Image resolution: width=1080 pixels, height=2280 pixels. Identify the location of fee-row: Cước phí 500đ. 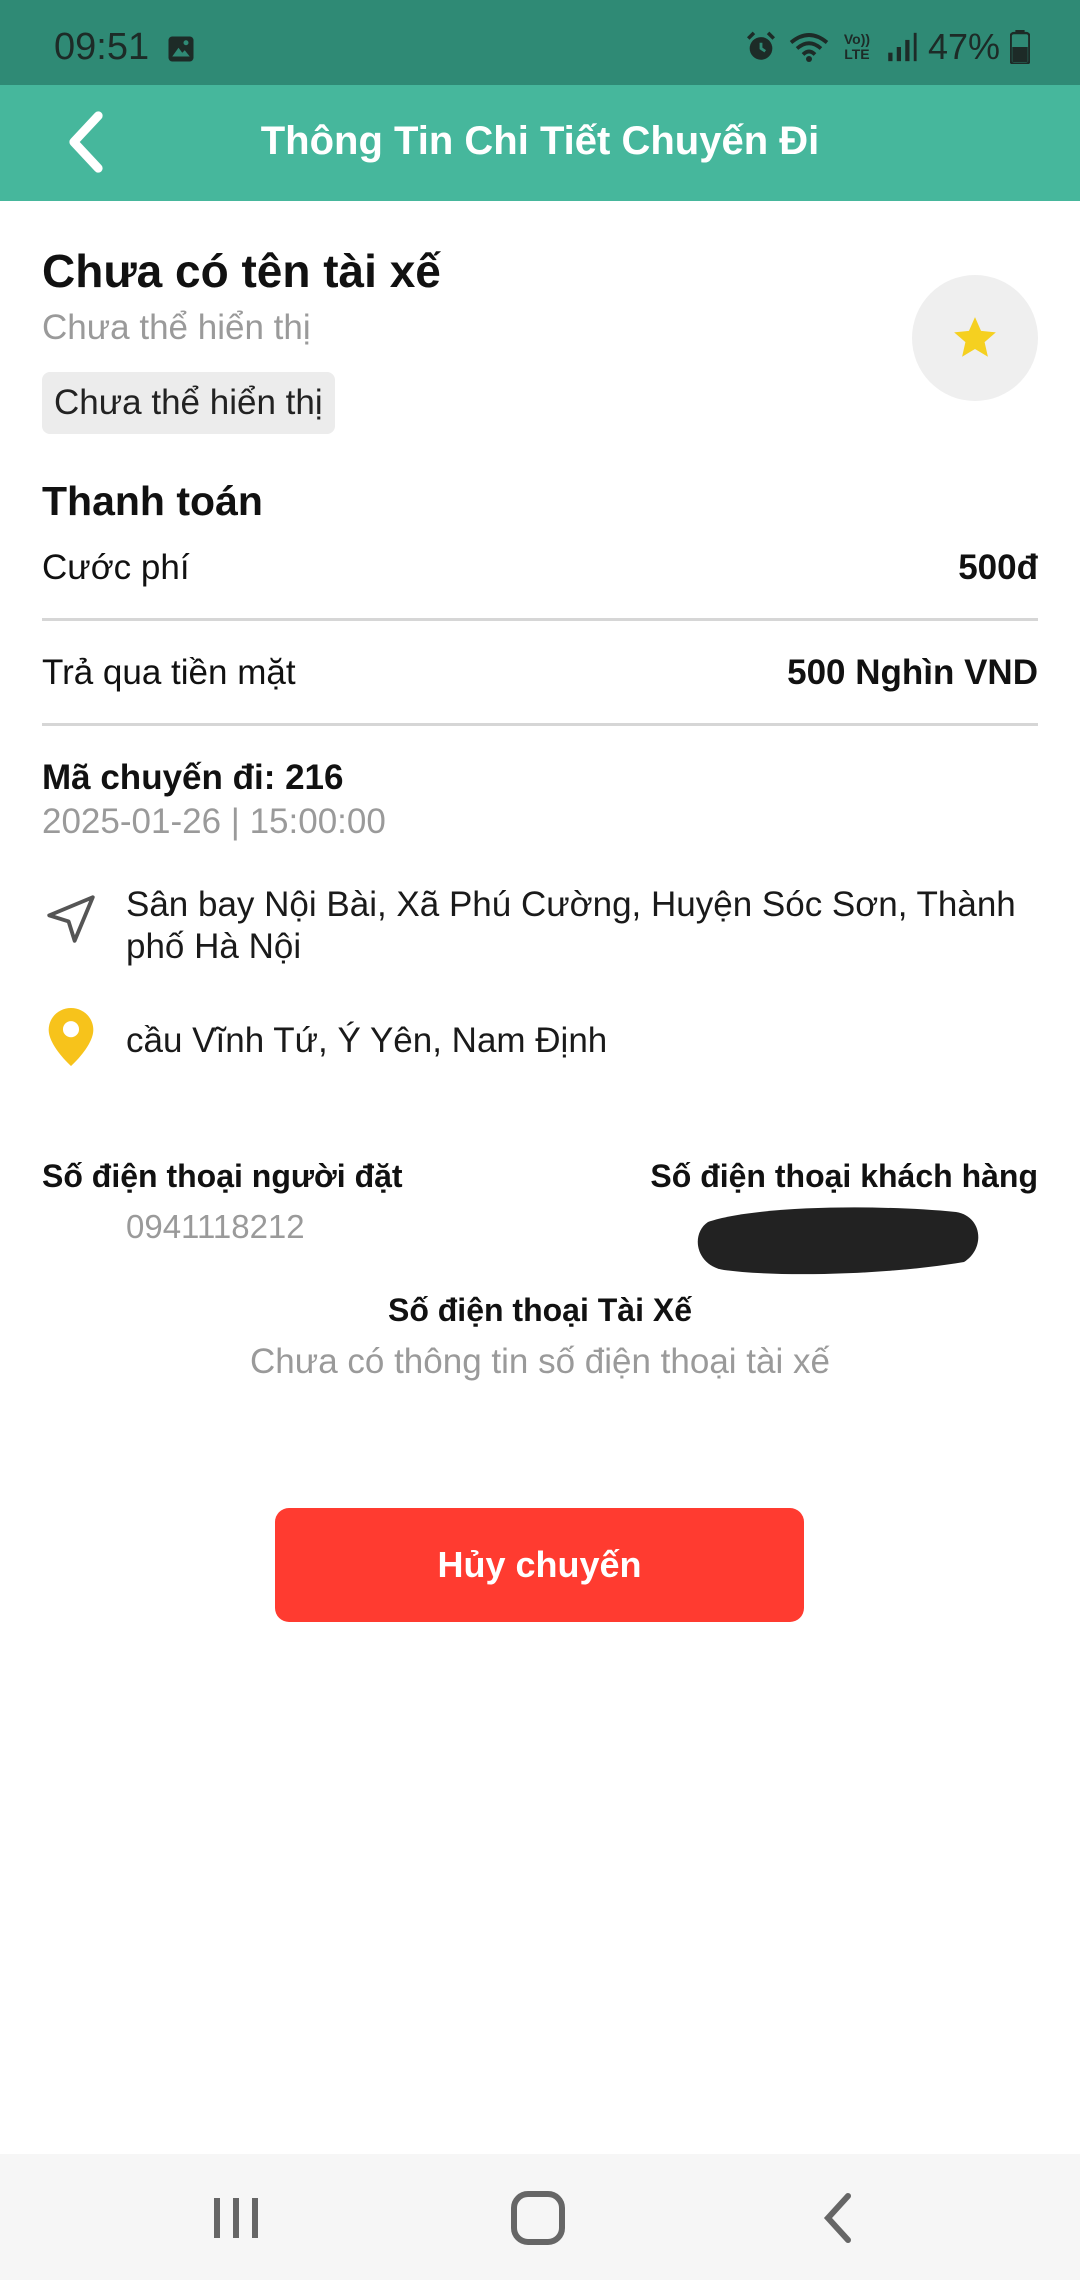
(540, 568).